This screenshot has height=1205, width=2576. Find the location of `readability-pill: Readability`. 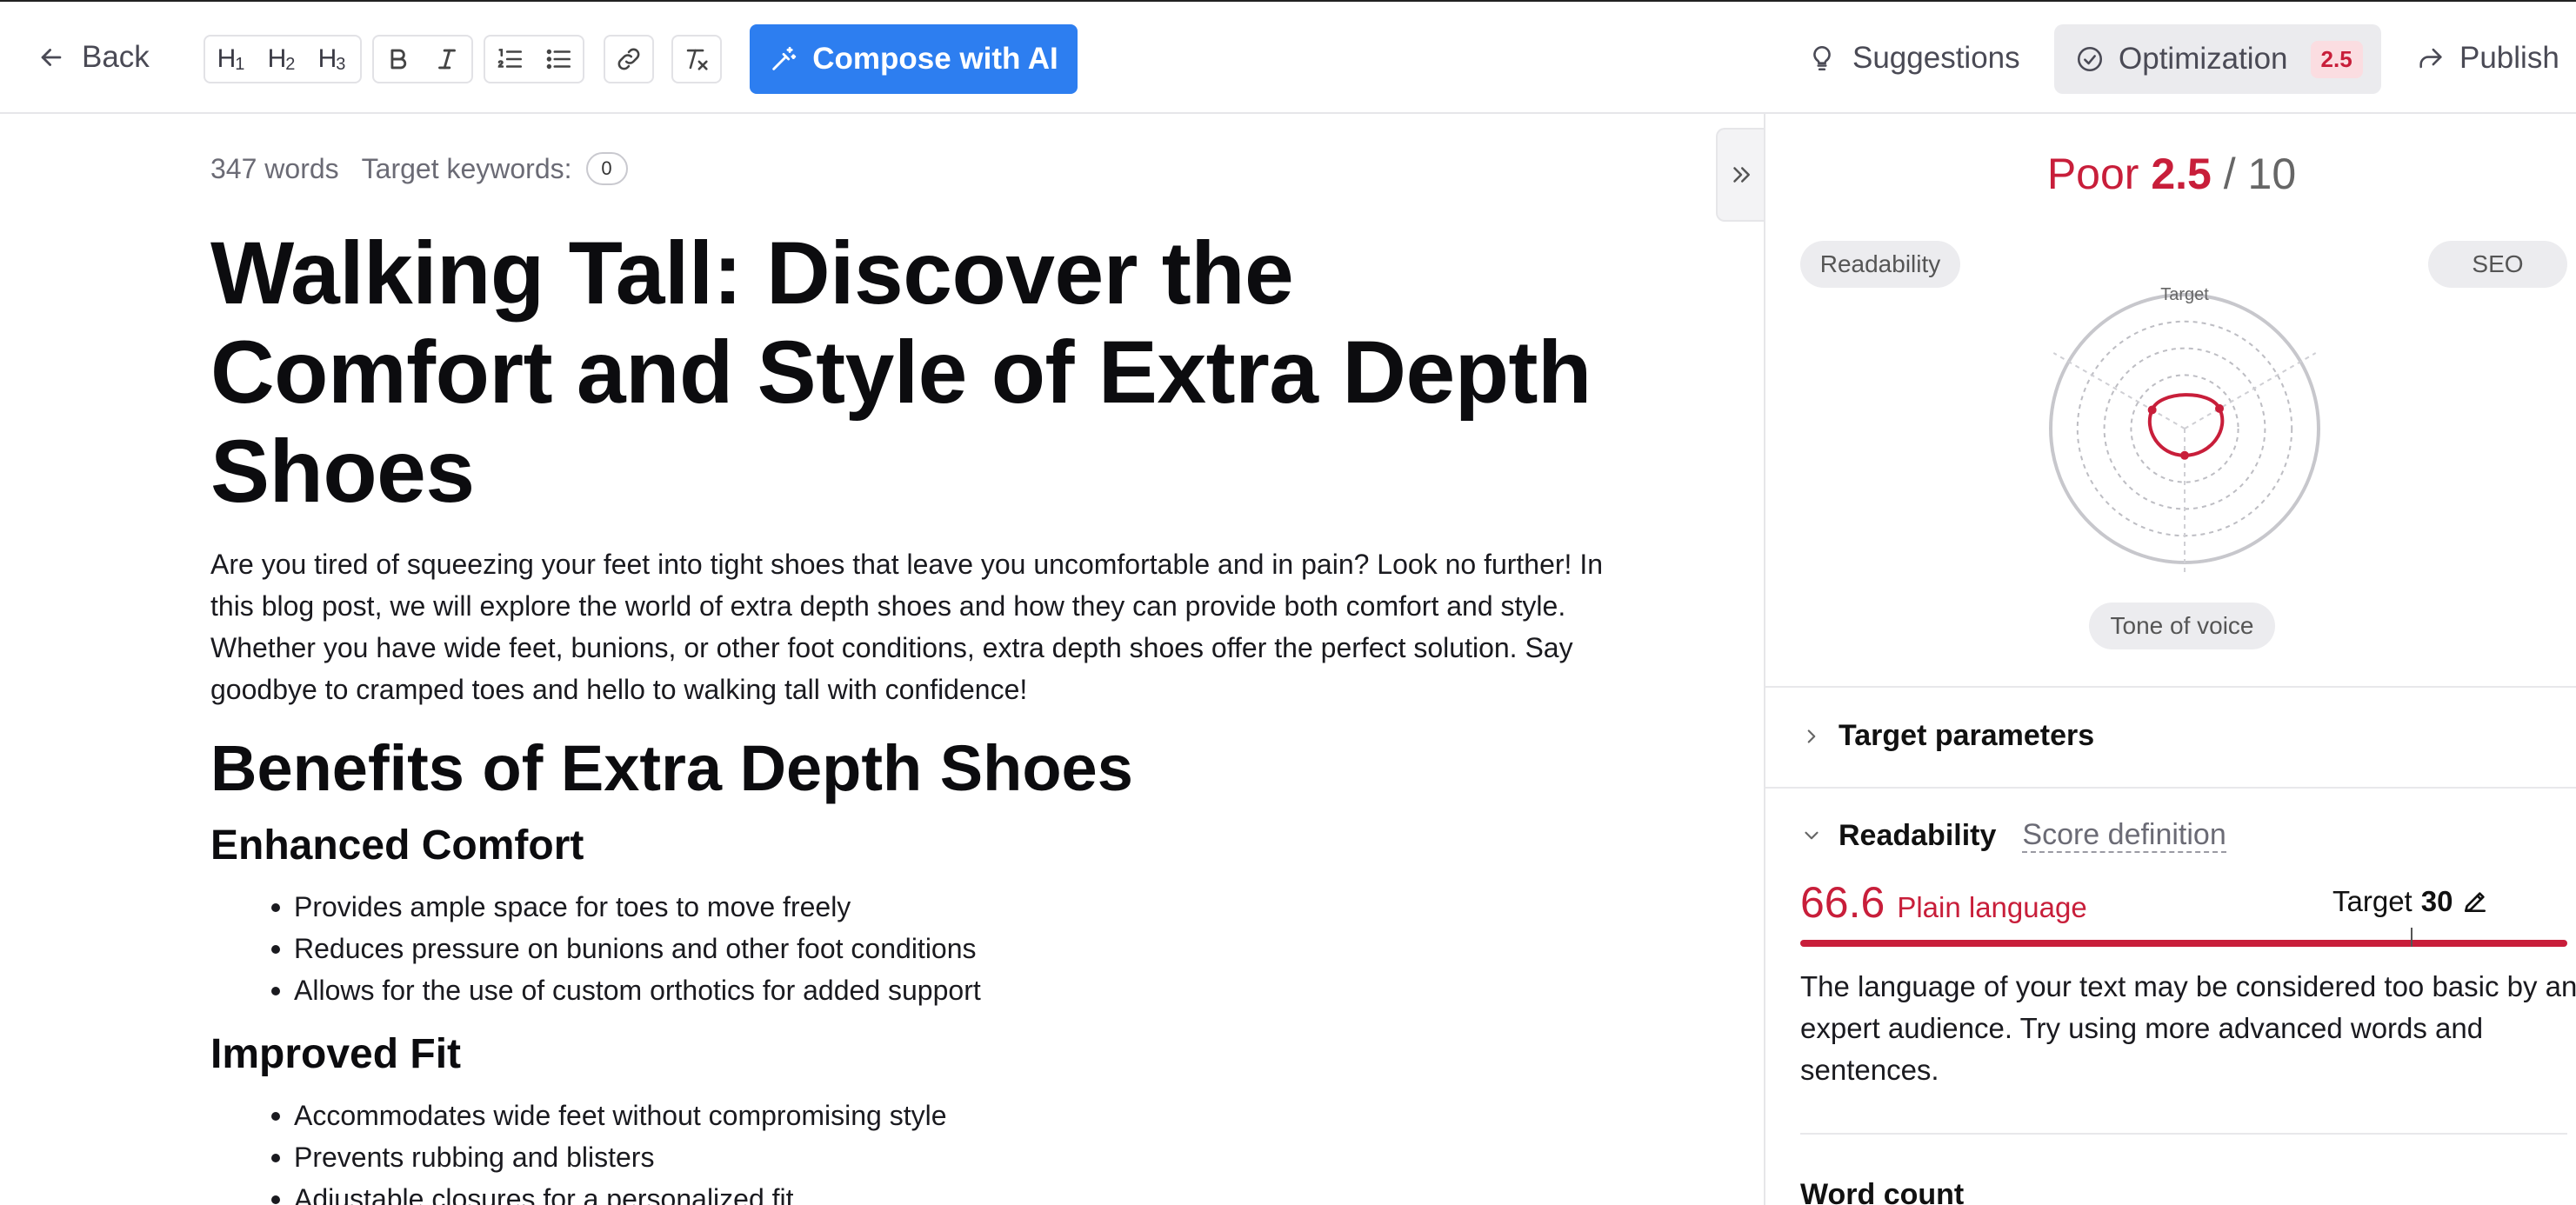

readability-pill: Readability is located at coordinates (1880, 264).